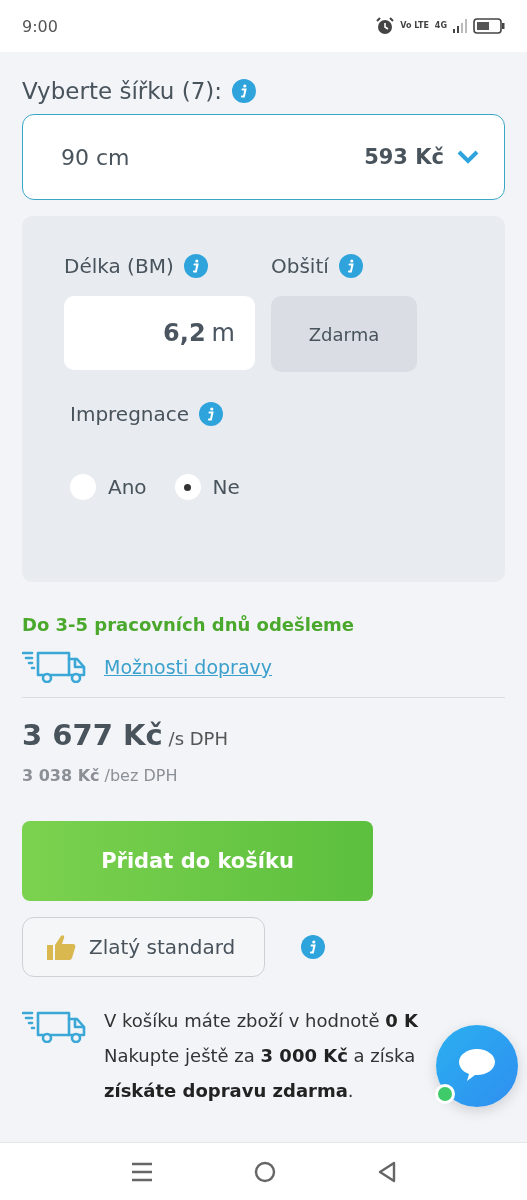 The height and width of the screenshot is (1200, 527). Describe the element at coordinates (159, 333) in the screenshot. I see `length-field: 6,2 m` at that location.